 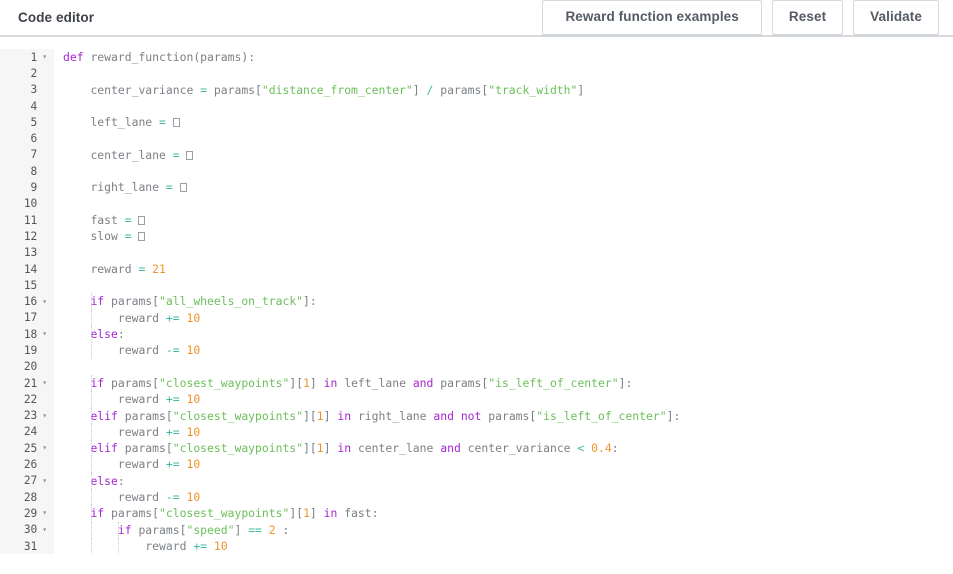 I want to click on code-line-row: 31 reward += 10, so click(x=340, y=546).